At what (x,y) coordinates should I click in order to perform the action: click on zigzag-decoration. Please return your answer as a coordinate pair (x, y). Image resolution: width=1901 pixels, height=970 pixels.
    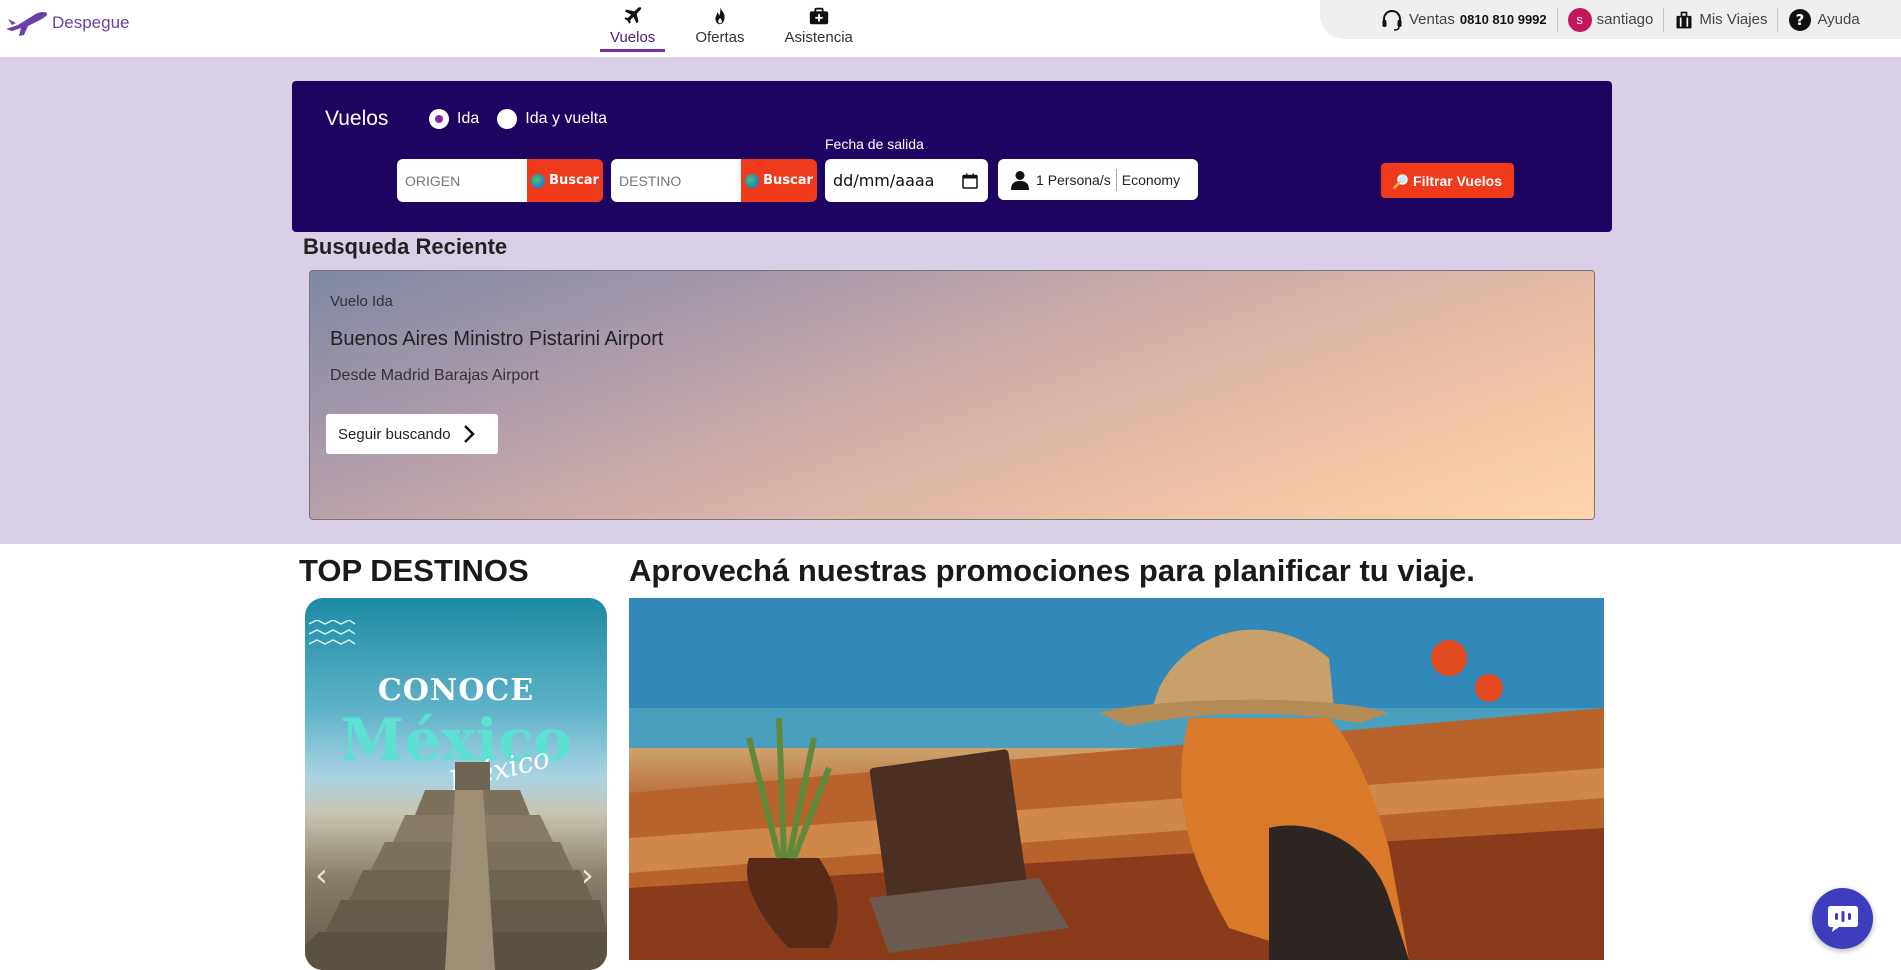
    Looking at the image, I should click on (332, 632).